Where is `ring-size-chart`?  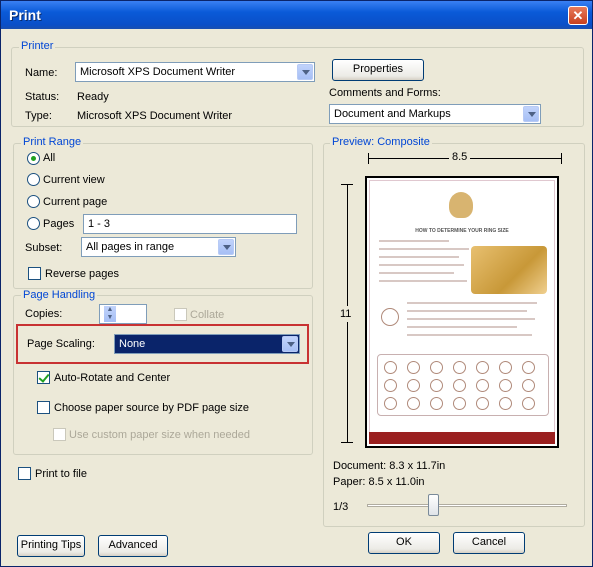
ring-size-chart is located at coordinates (463, 385).